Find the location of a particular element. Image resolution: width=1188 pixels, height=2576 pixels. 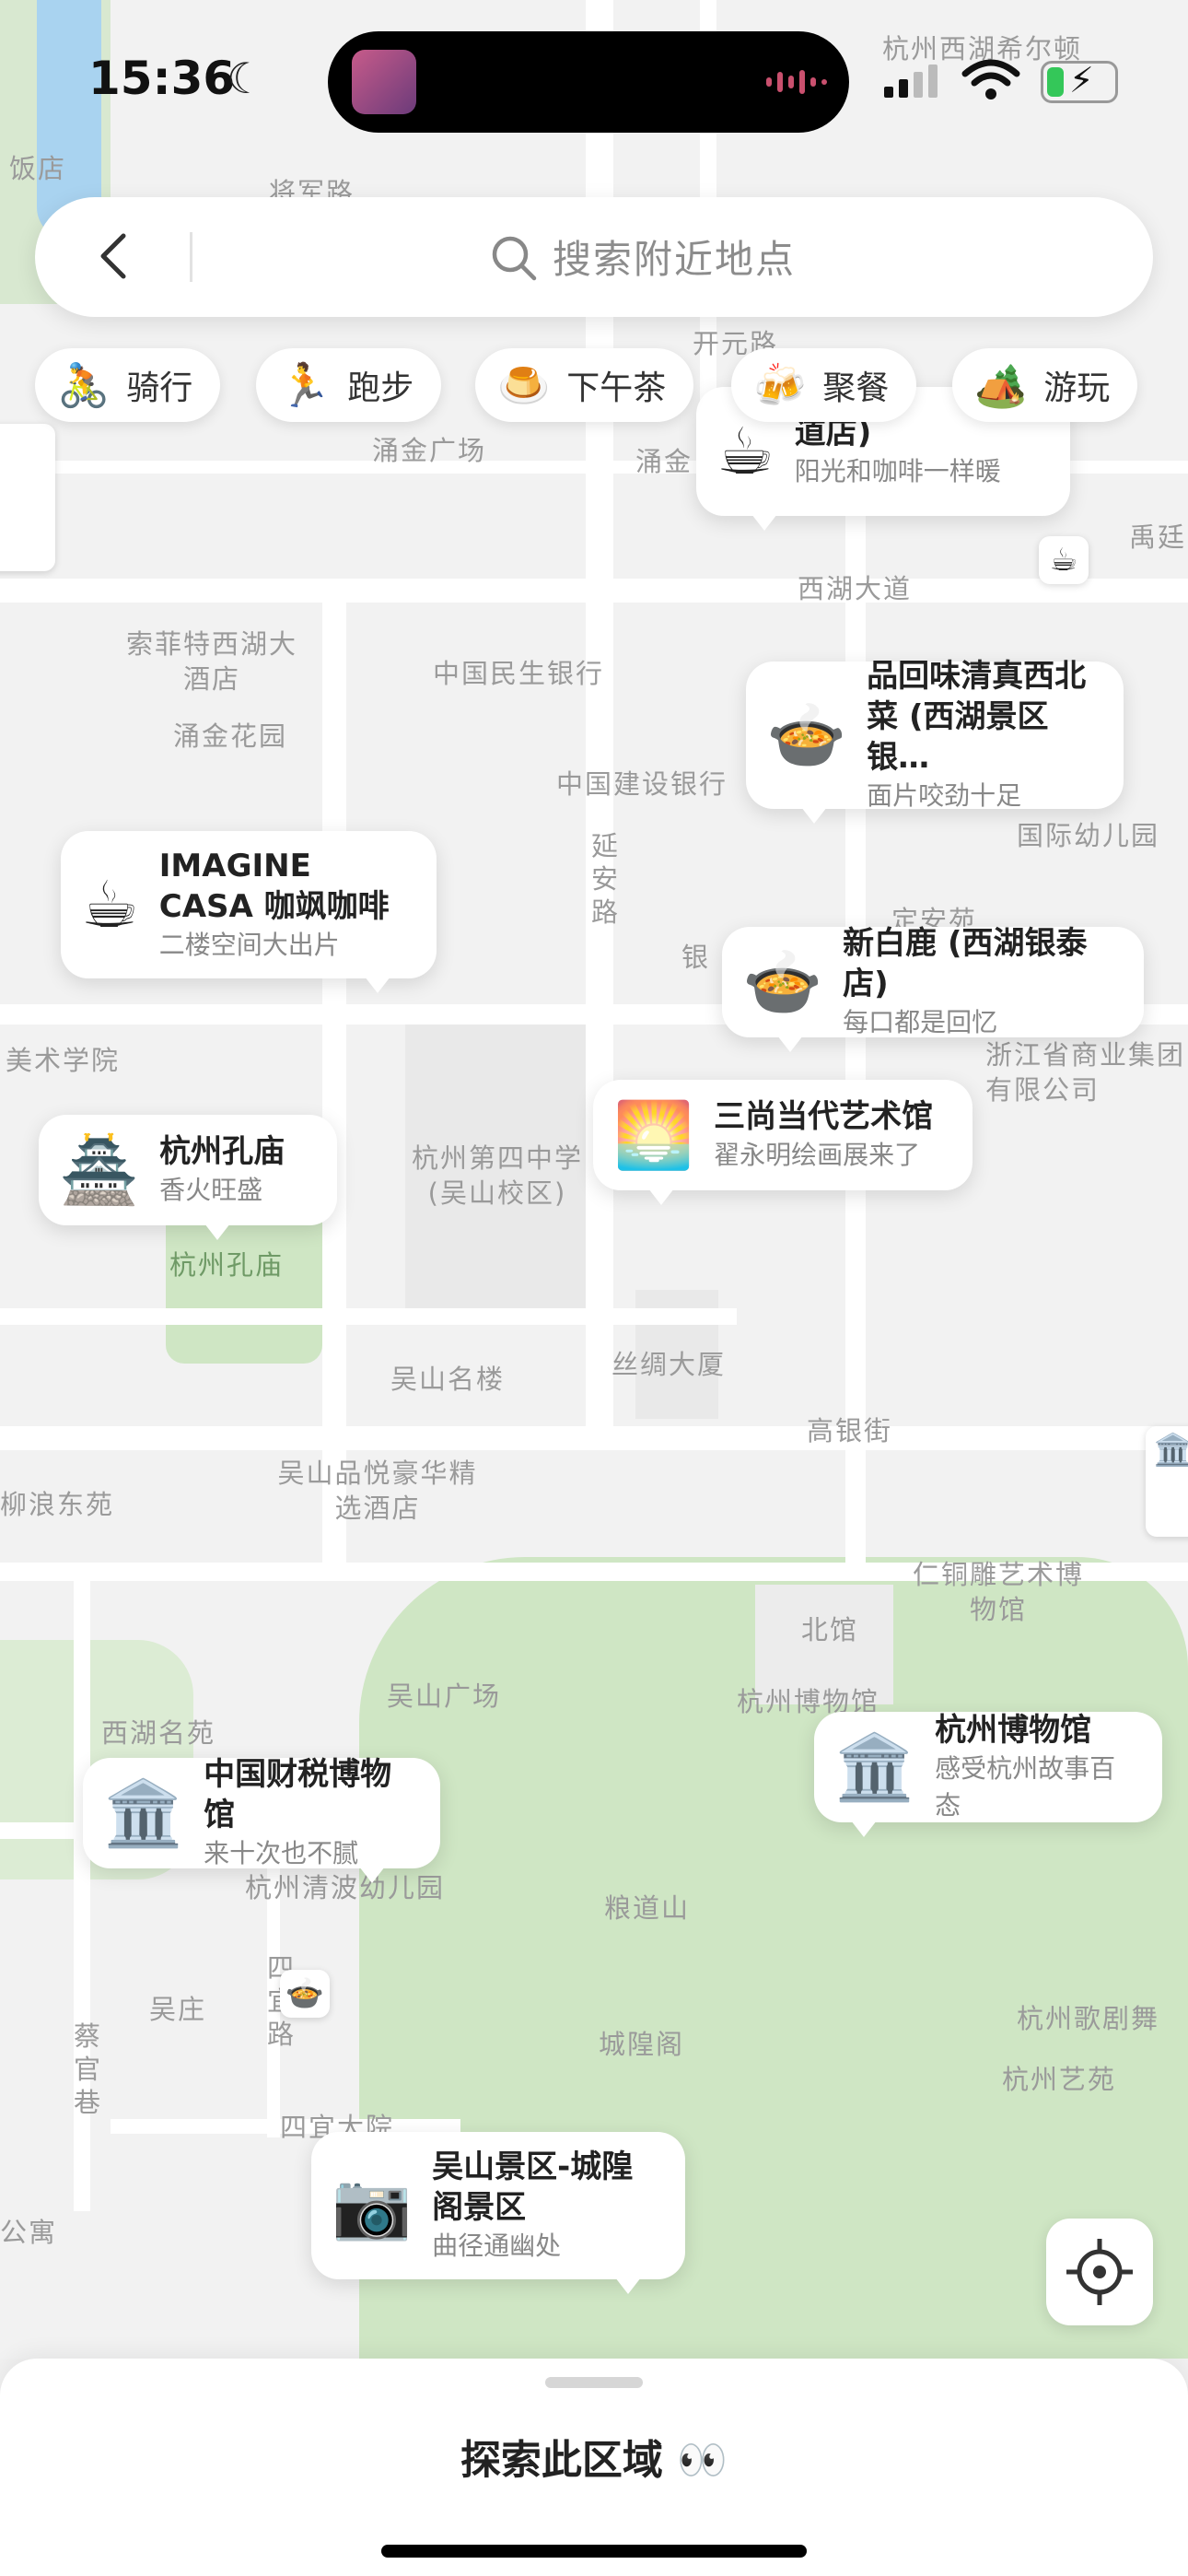

map-label: 蔡官巷 is located at coordinates (88, 2069).